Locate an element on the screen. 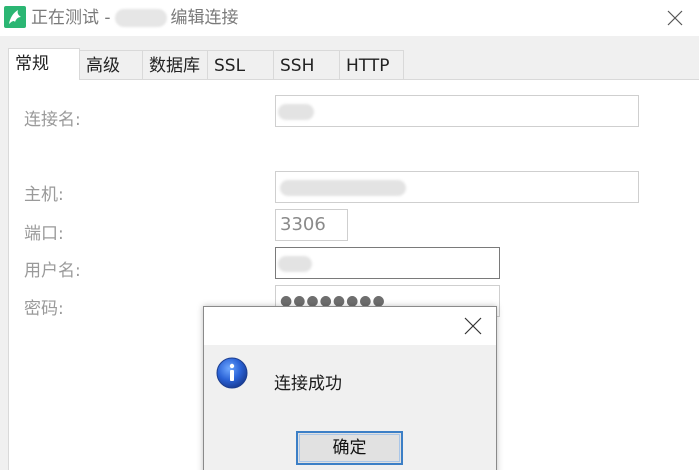  tab-bar: 常规 高级 数据库 SSL SSH HTTP is located at coordinates (206, 64).